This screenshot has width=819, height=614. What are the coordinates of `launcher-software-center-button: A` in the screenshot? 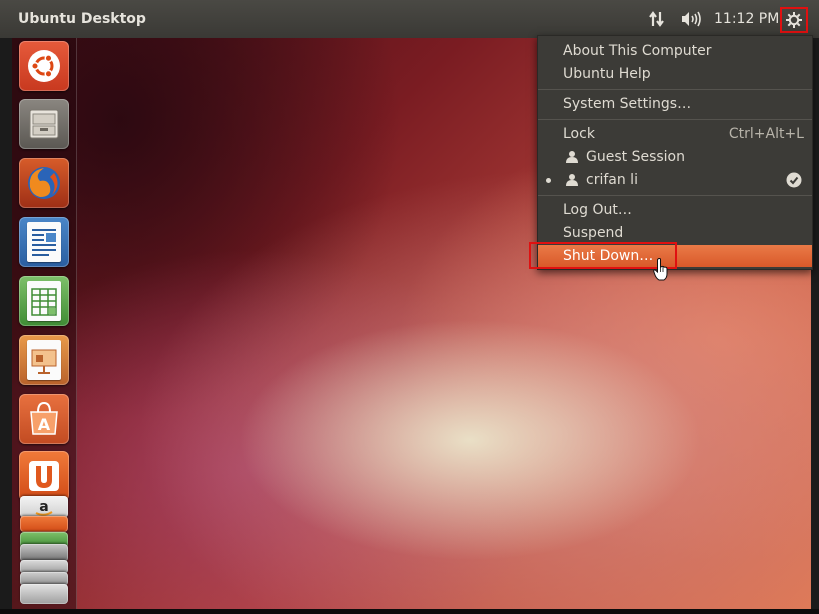 It's located at (44, 419).